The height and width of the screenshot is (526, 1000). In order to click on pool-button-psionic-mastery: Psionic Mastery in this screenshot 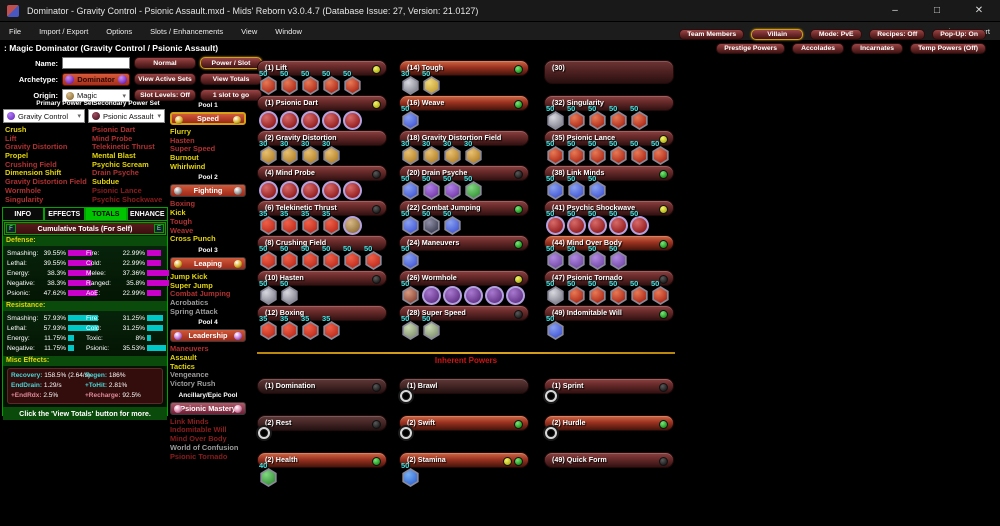, I will do `click(208, 408)`.